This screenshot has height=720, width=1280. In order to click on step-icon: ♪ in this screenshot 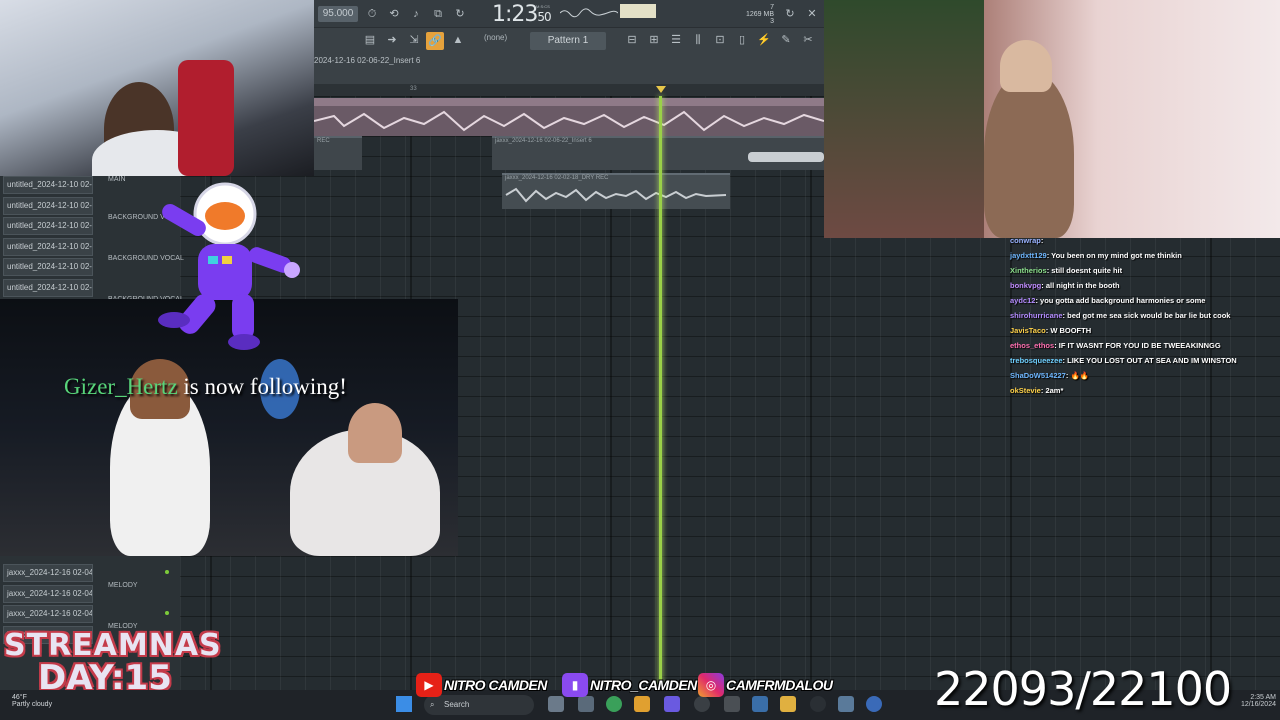, I will do `click(416, 14)`.